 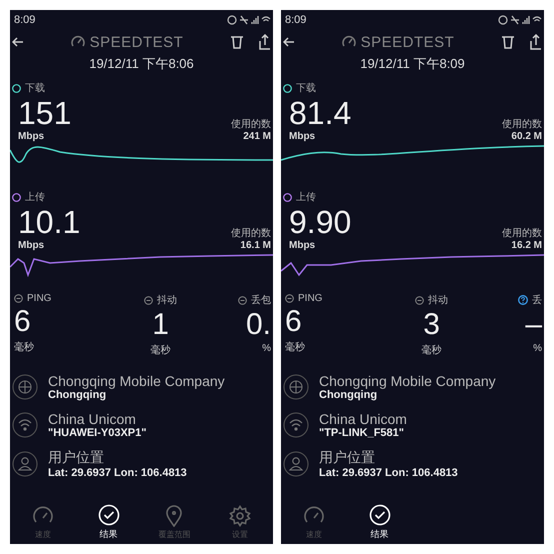 I want to click on detail-subtitle: "HUAWEI-Y03XP1", so click(x=97, y=433).